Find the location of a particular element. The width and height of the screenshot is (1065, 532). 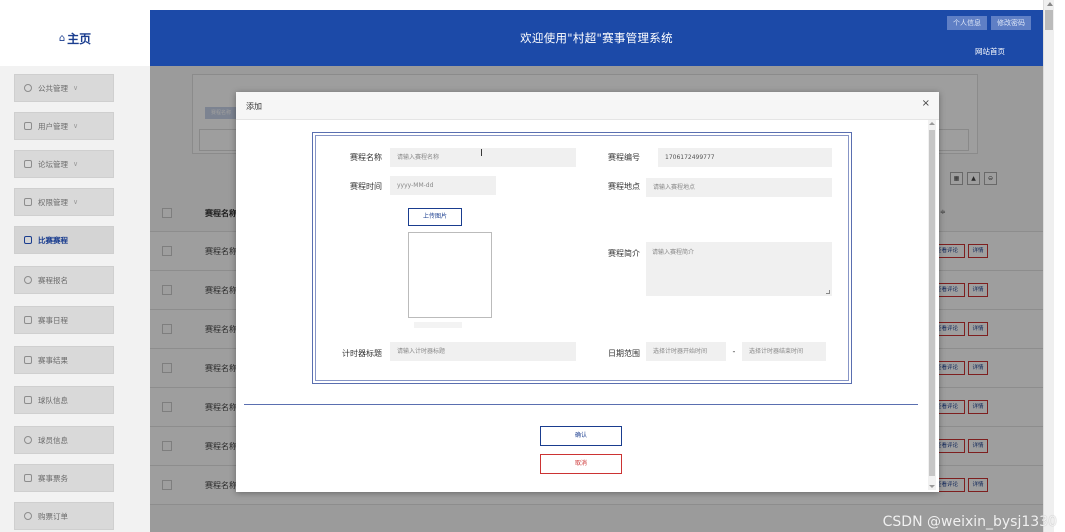

personal-info-button: 个人信息 is located at coordinates (967, 23).